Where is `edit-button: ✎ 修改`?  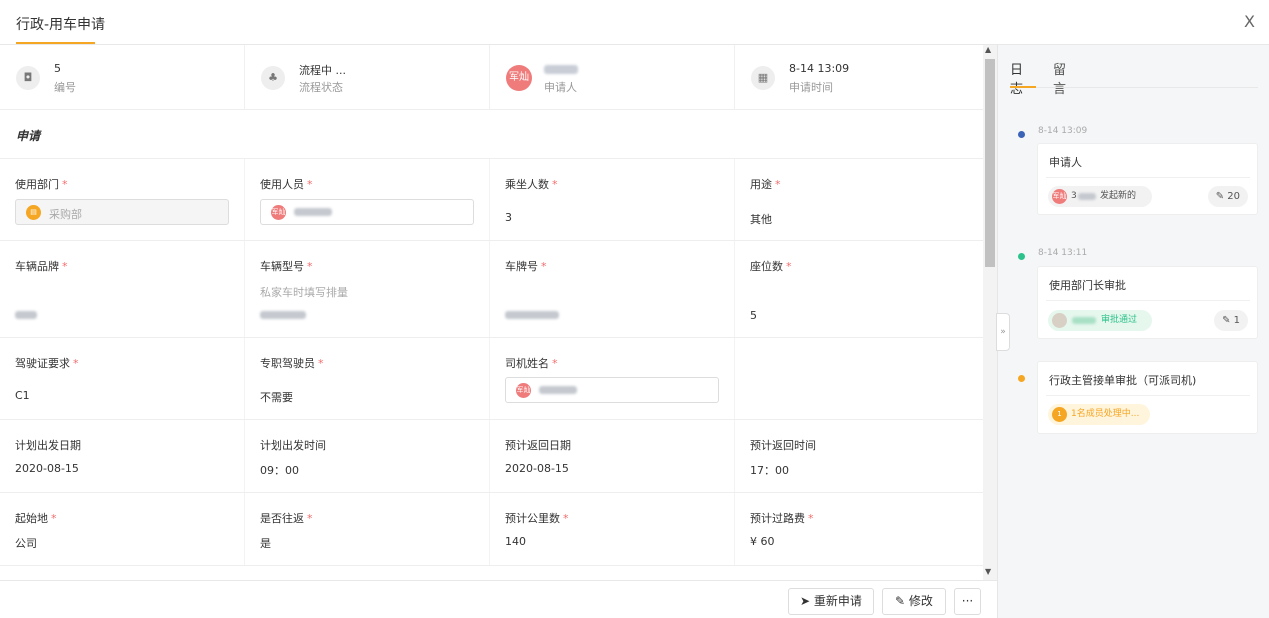
edit-button: ✎ 修改 is located at coordinates (914, 601).